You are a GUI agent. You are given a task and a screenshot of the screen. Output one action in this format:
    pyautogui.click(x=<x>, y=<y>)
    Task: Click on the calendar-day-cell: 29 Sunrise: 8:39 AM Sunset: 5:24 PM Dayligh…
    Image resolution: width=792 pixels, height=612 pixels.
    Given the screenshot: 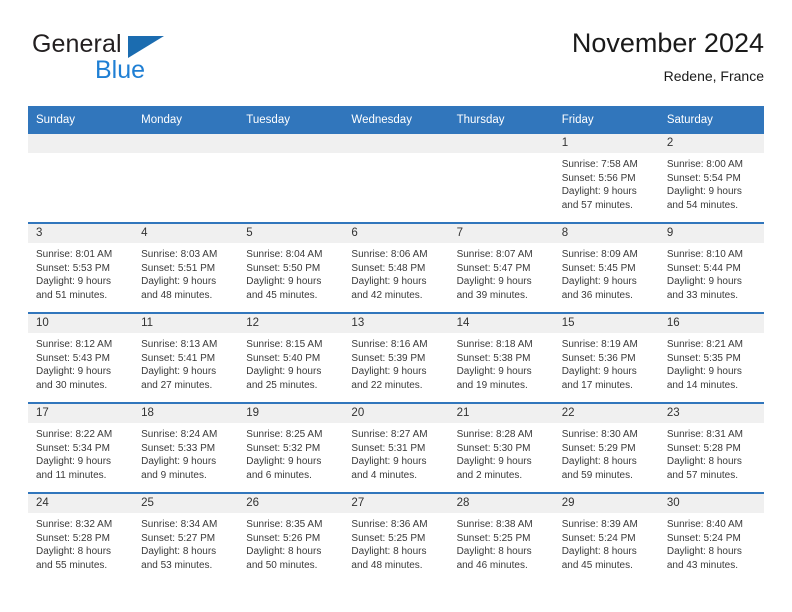 What is the action you would take?
    pyautogui.click(x=606, y=537)
    